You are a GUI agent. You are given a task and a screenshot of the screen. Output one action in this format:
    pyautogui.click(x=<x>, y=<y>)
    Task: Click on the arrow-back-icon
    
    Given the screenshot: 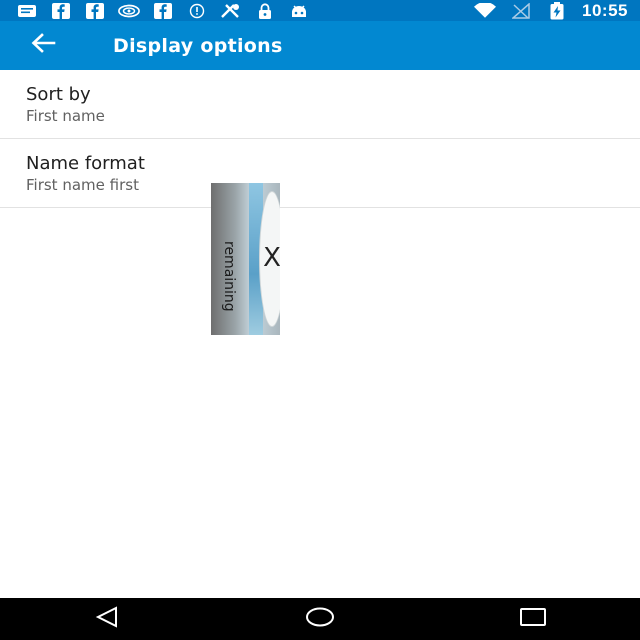 What is the action you would take?
    pyautogui.click(x=43, y=45)
    